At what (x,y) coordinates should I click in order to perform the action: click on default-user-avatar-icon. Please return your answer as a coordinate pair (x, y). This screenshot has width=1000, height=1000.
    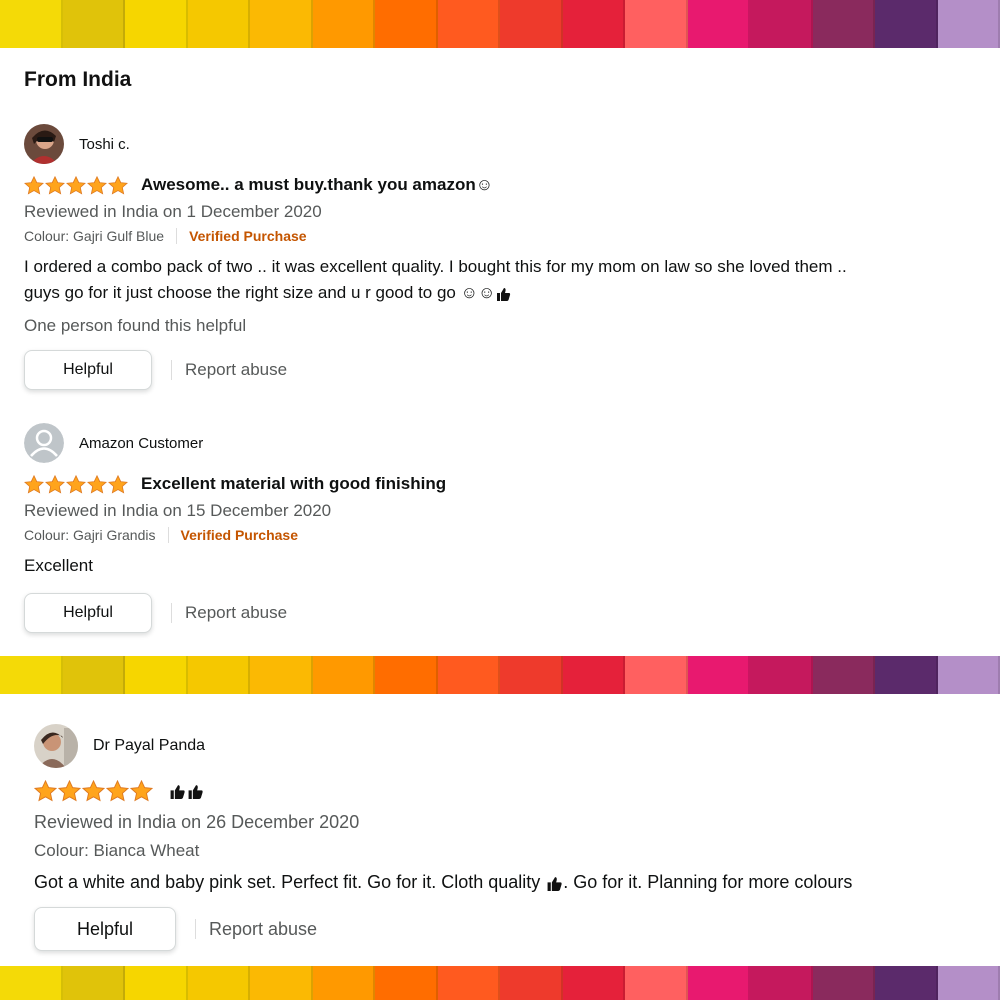
    Looking at the image, I should click on (44, 443).